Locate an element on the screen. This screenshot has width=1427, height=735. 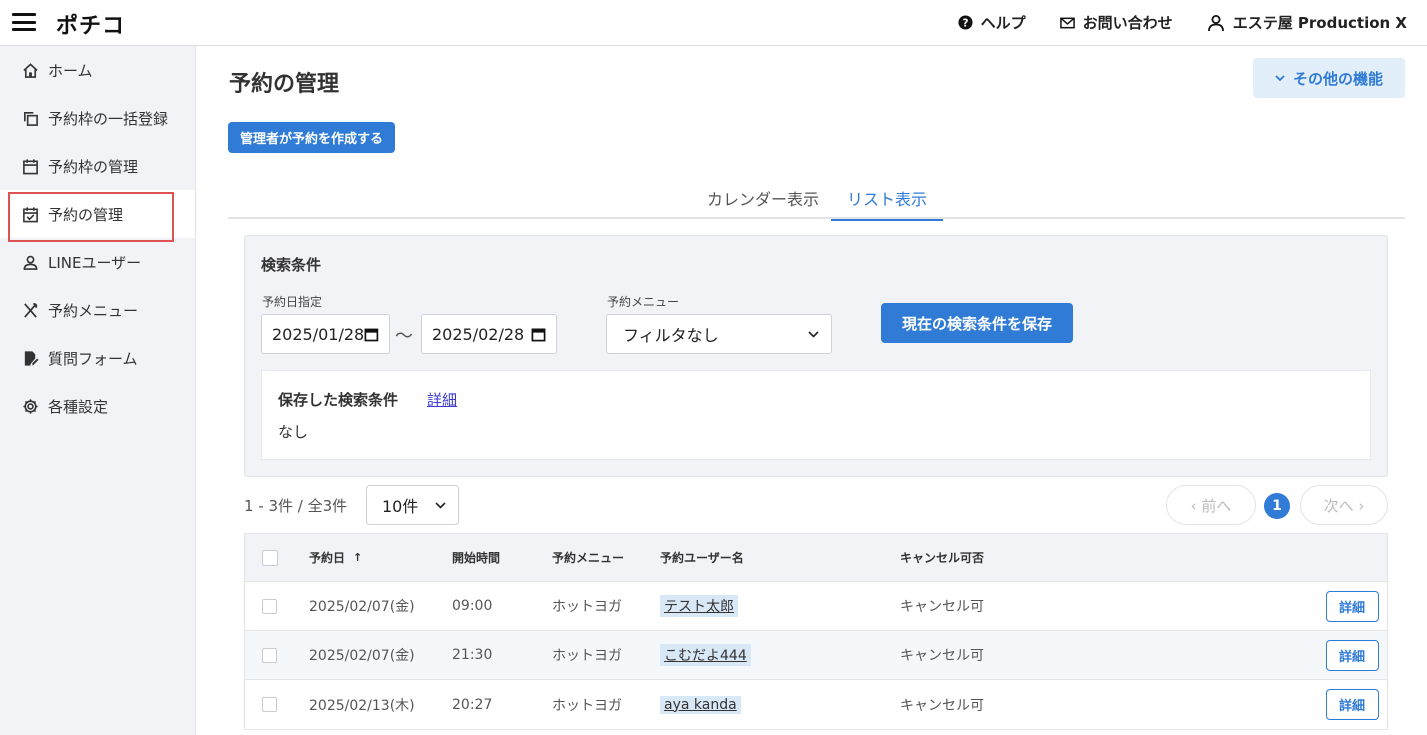
sidebar-item-question-form: 質問フォーム is located at coordinates (97, 358).